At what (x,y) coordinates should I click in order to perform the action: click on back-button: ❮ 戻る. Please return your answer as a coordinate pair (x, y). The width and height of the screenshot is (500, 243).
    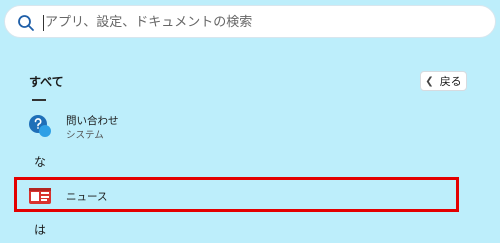
    Looking at the image, I should click on (443, 81).